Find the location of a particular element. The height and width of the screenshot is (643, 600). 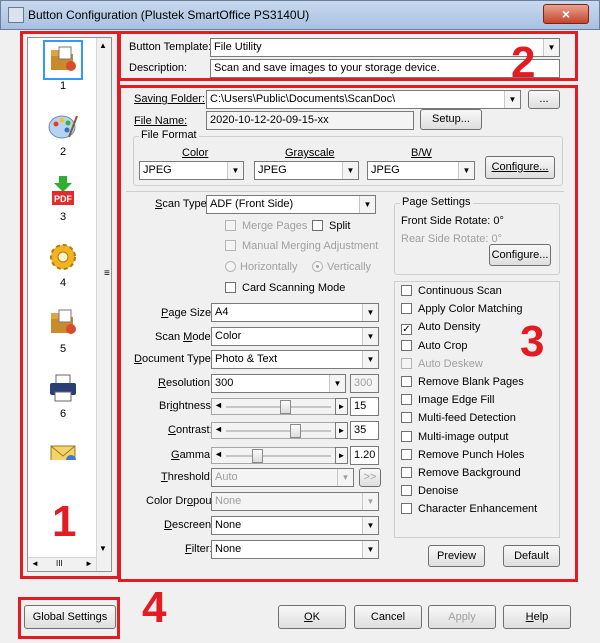

cancel-button: Cancel is located at coordinates (388, 617).